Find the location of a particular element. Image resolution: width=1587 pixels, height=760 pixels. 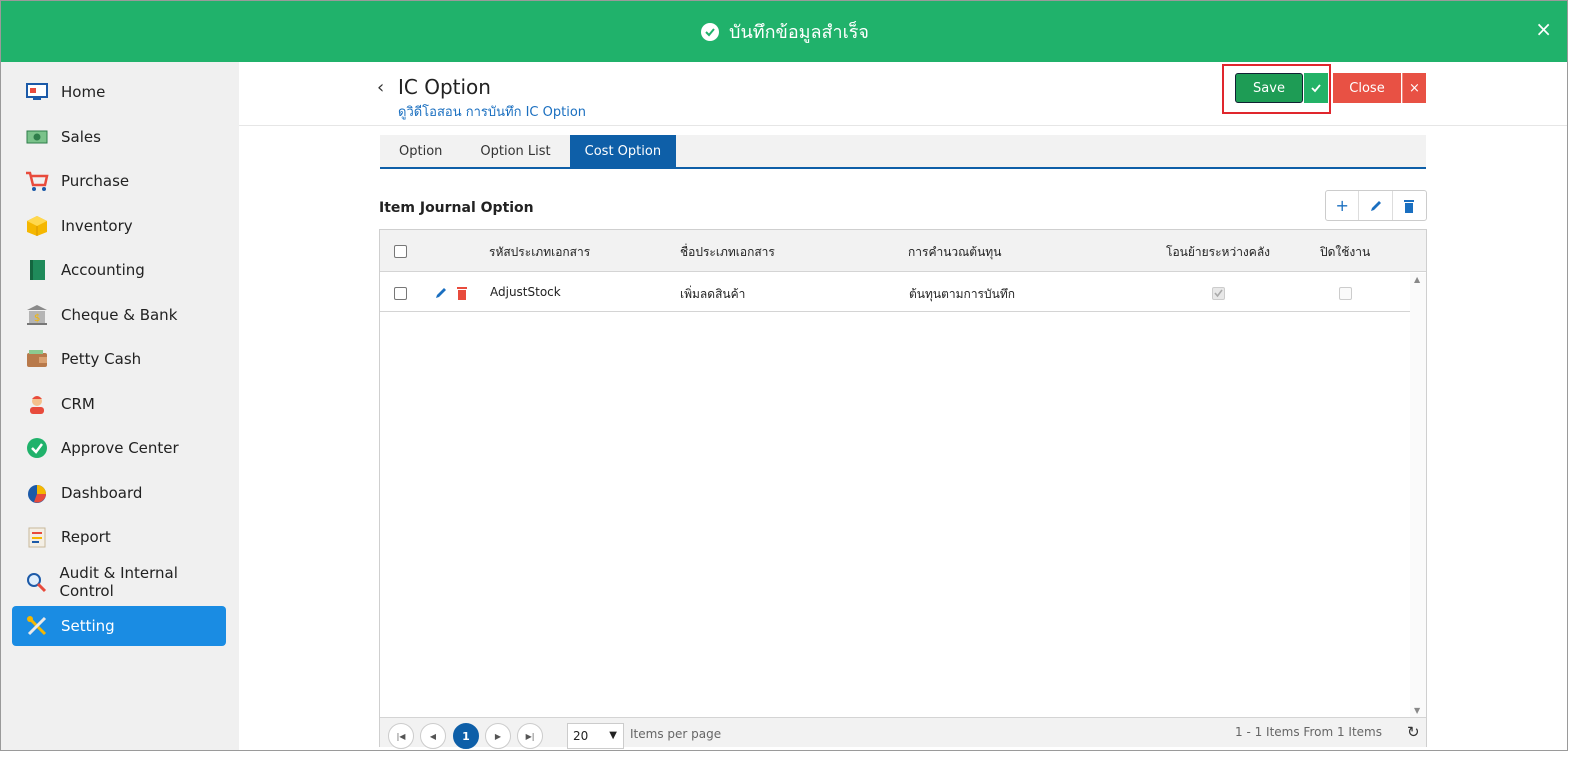

sidebar-item-crm: CRM is located at coordinates (119, 404).